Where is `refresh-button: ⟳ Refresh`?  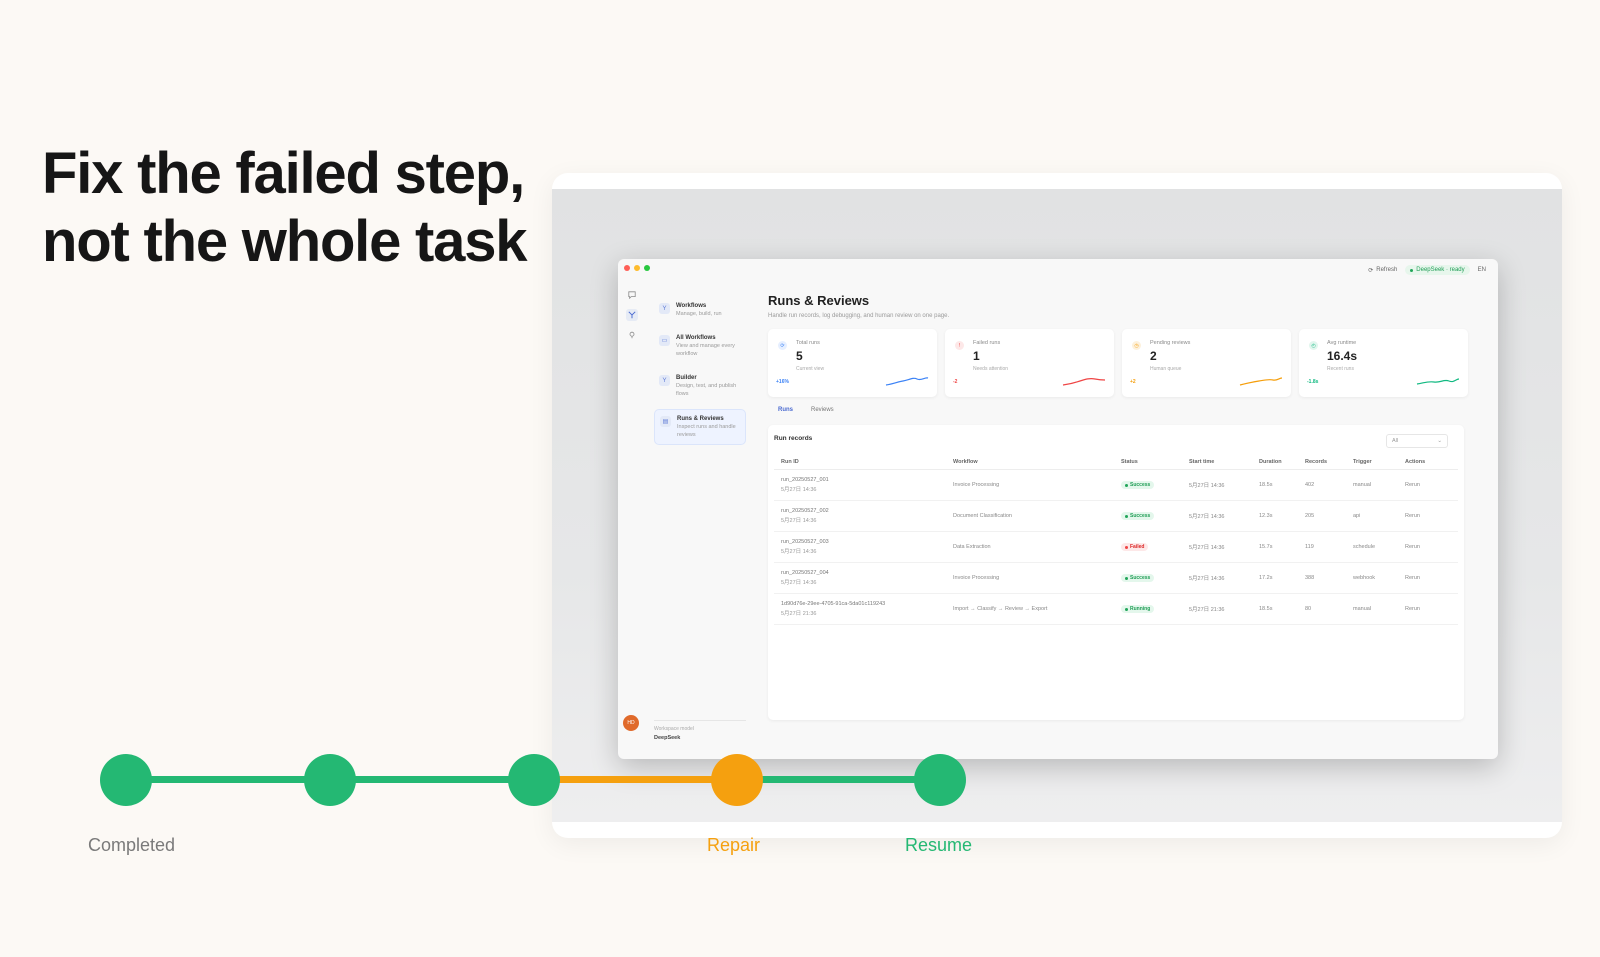 refresh-button: ⟳ Refresh is located at coordinates (1382, 270).